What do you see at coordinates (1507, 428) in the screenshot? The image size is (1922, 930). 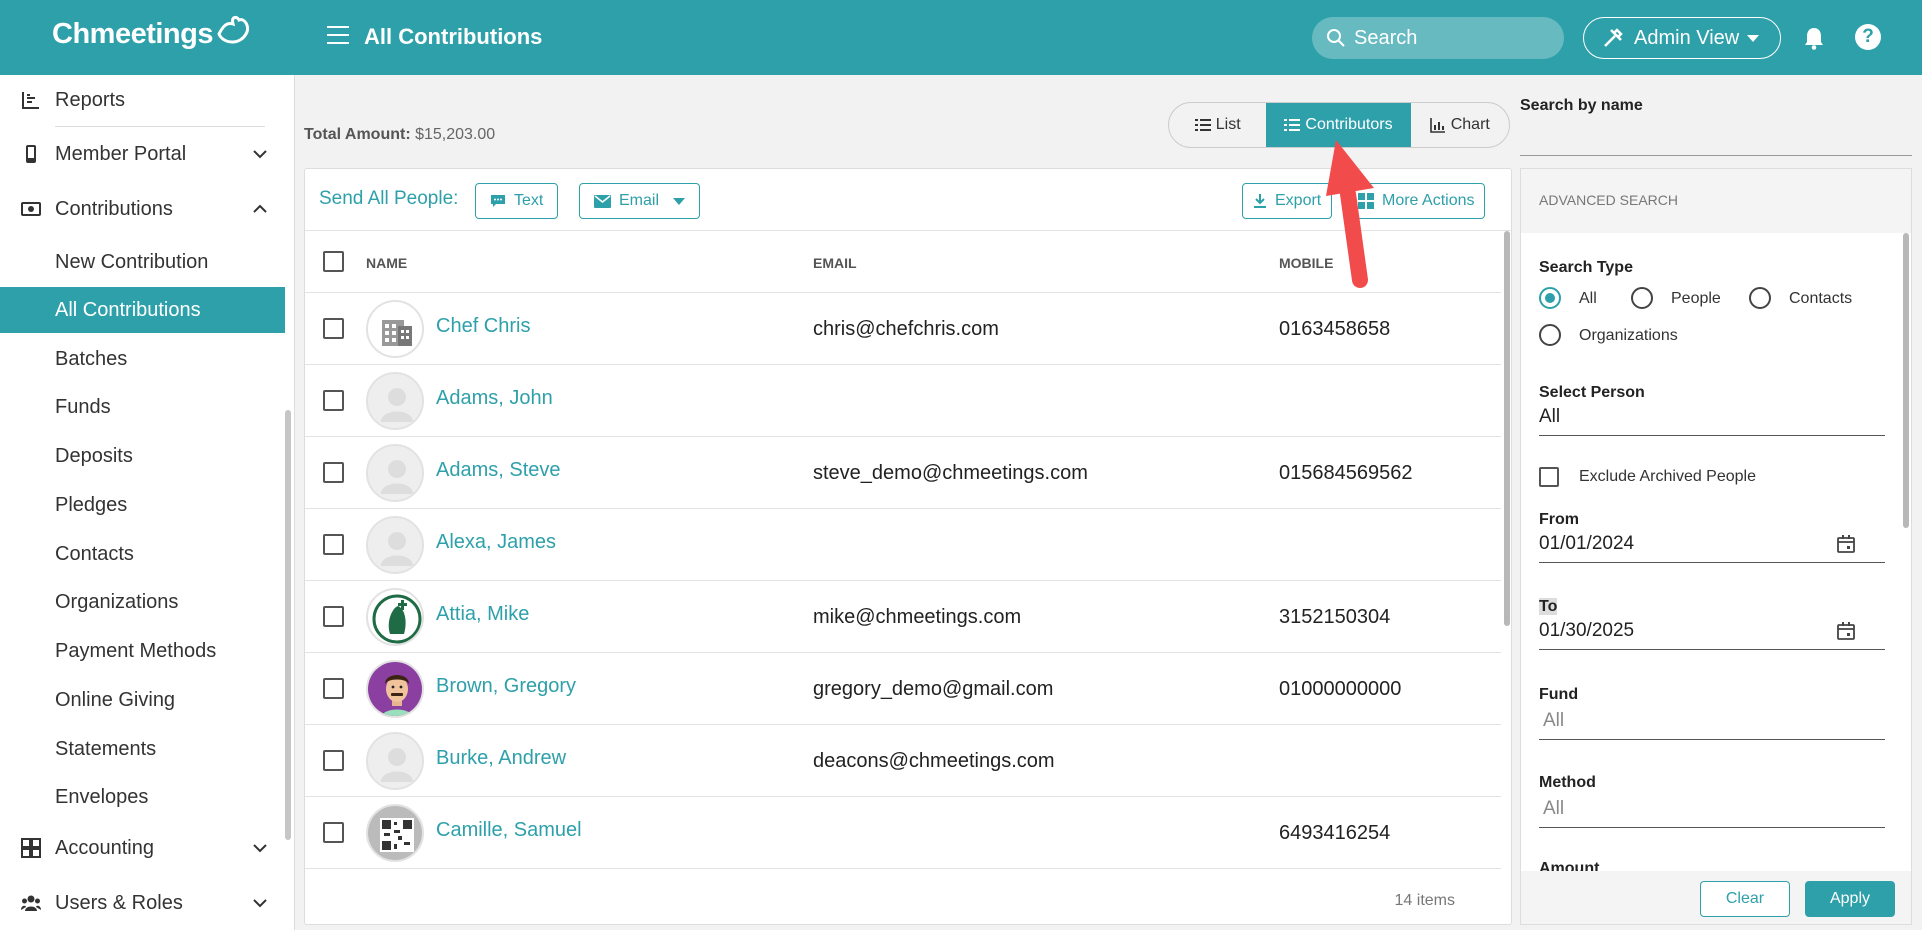 I see `table-scrollbar` at bounding box center [1507, 428].